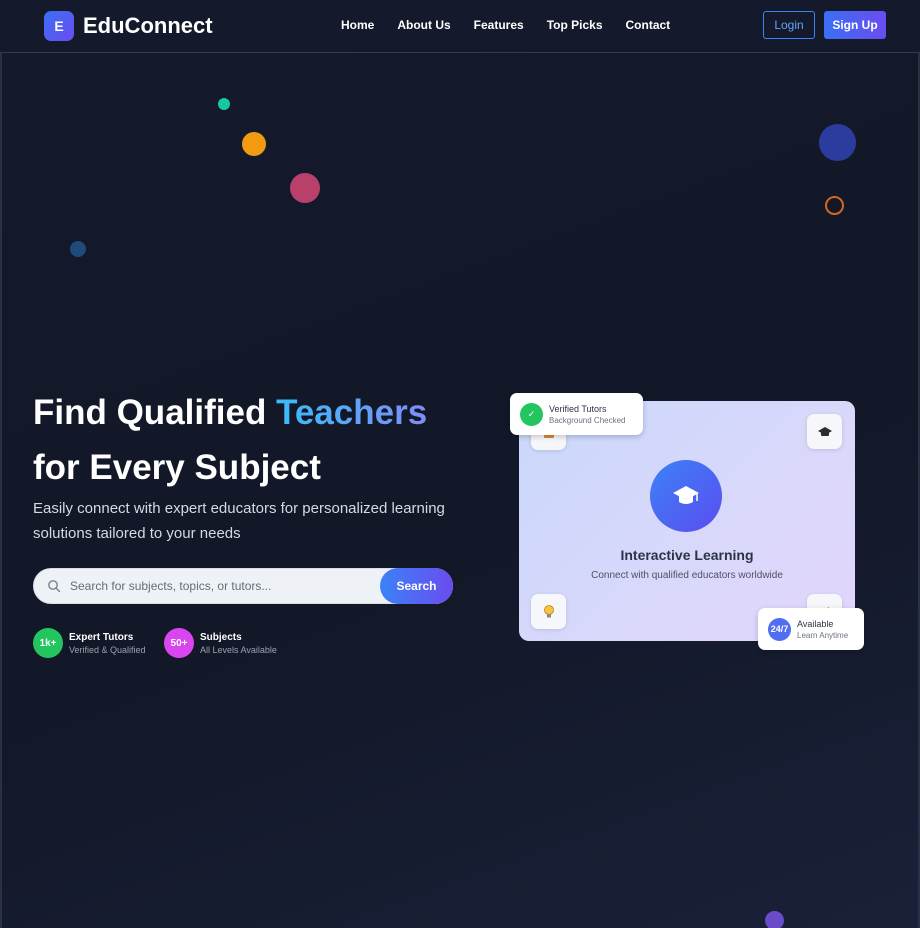 The height and width of the screenshot is (928, 920). I want to click on check-icon: ✓, so click(531, 414).